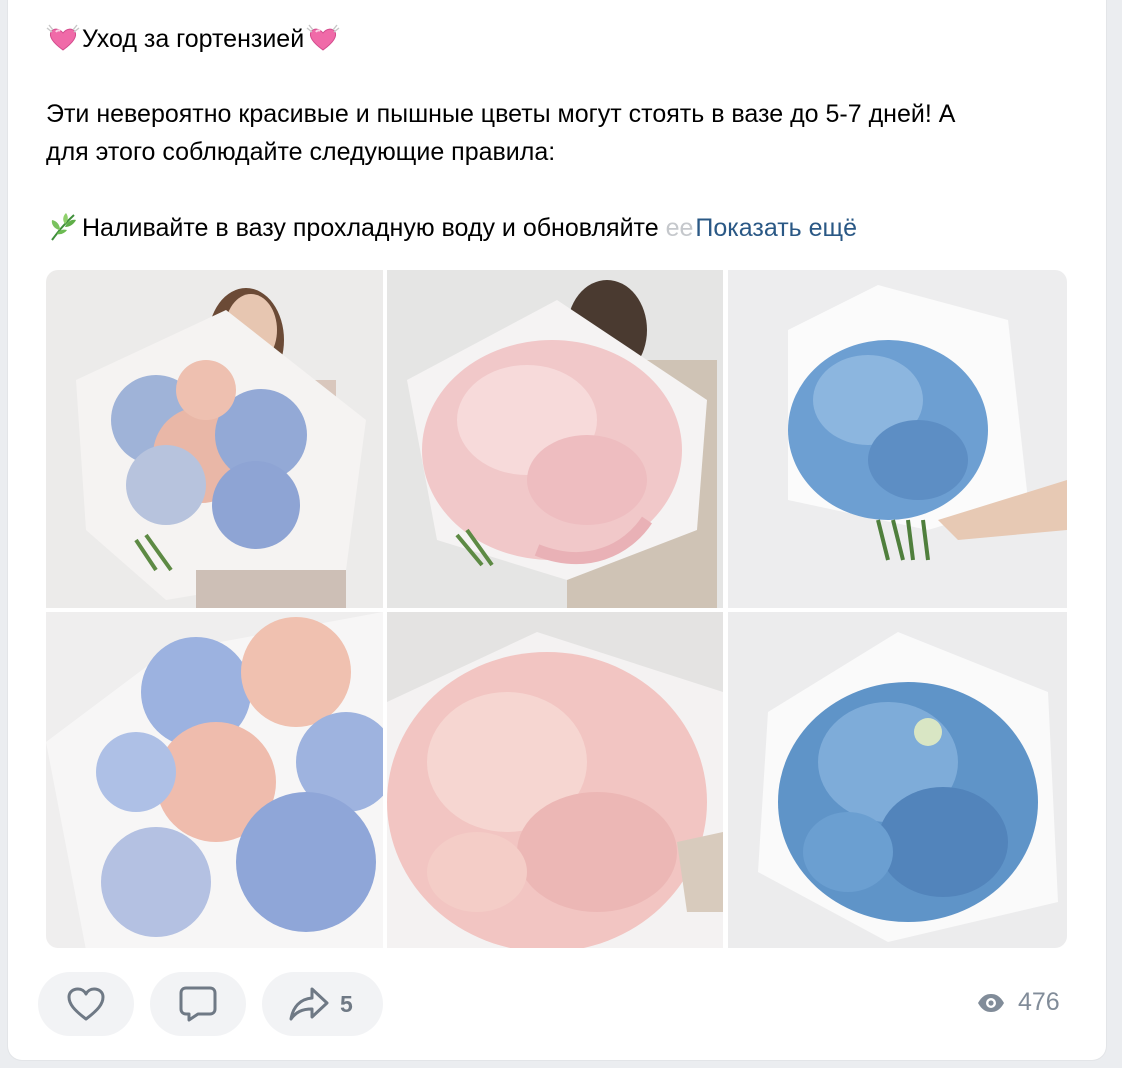  I want to click on eye-icon, so click(991, 1002).